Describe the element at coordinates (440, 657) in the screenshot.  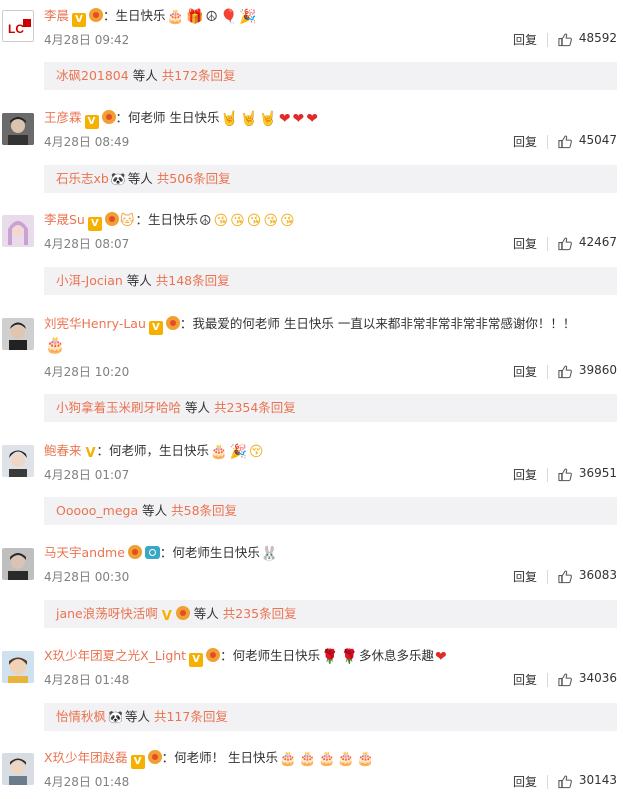
I see `heart-icon: ❤` at that location.